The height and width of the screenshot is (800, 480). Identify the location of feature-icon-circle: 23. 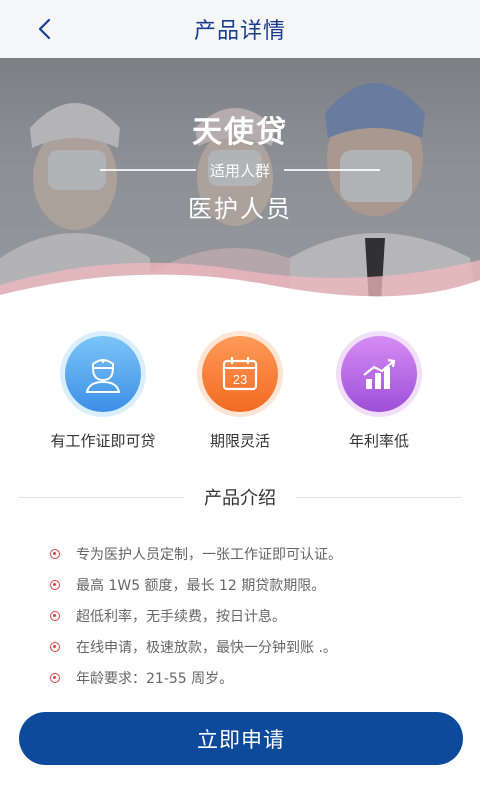
(240, 374).